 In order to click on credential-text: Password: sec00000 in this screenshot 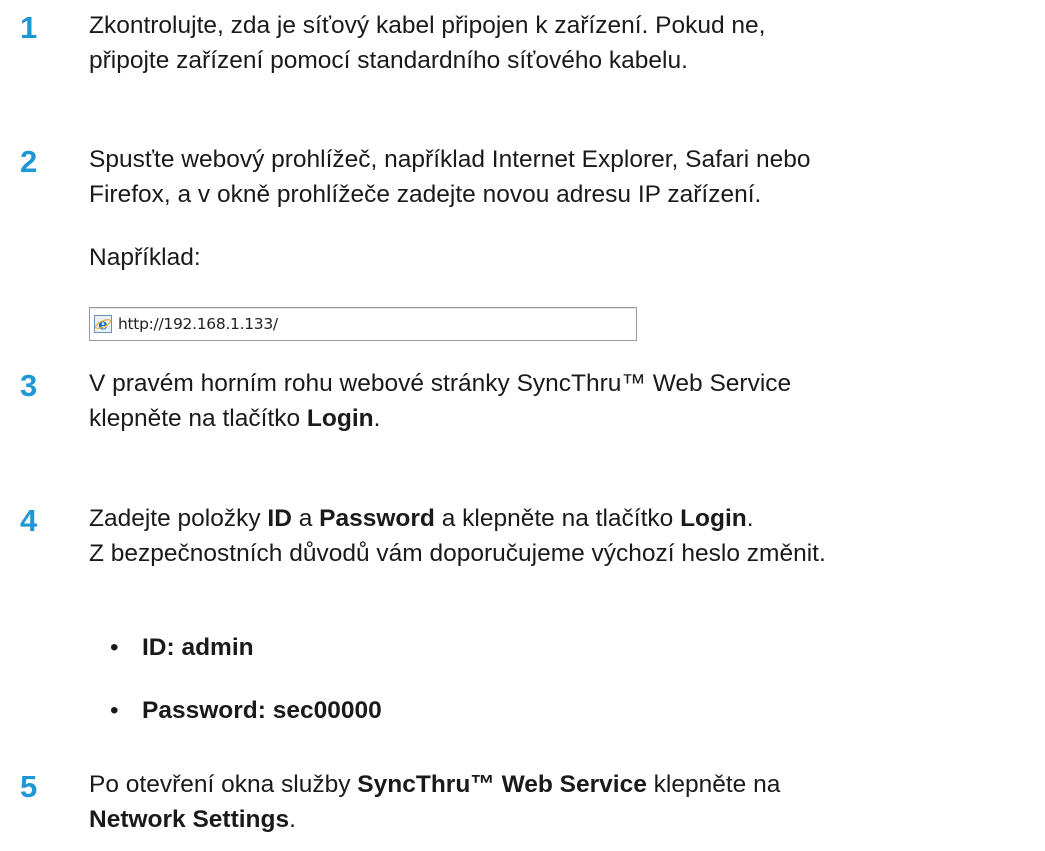, I will do `click(262, 710)`.